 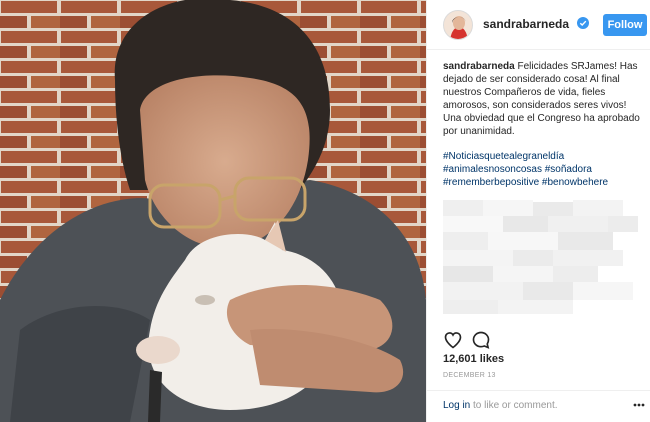 What do you see at coordinates (625, 25) in the screenshot?
I see `follow-button: Follow` at bounding box center [625, 25].